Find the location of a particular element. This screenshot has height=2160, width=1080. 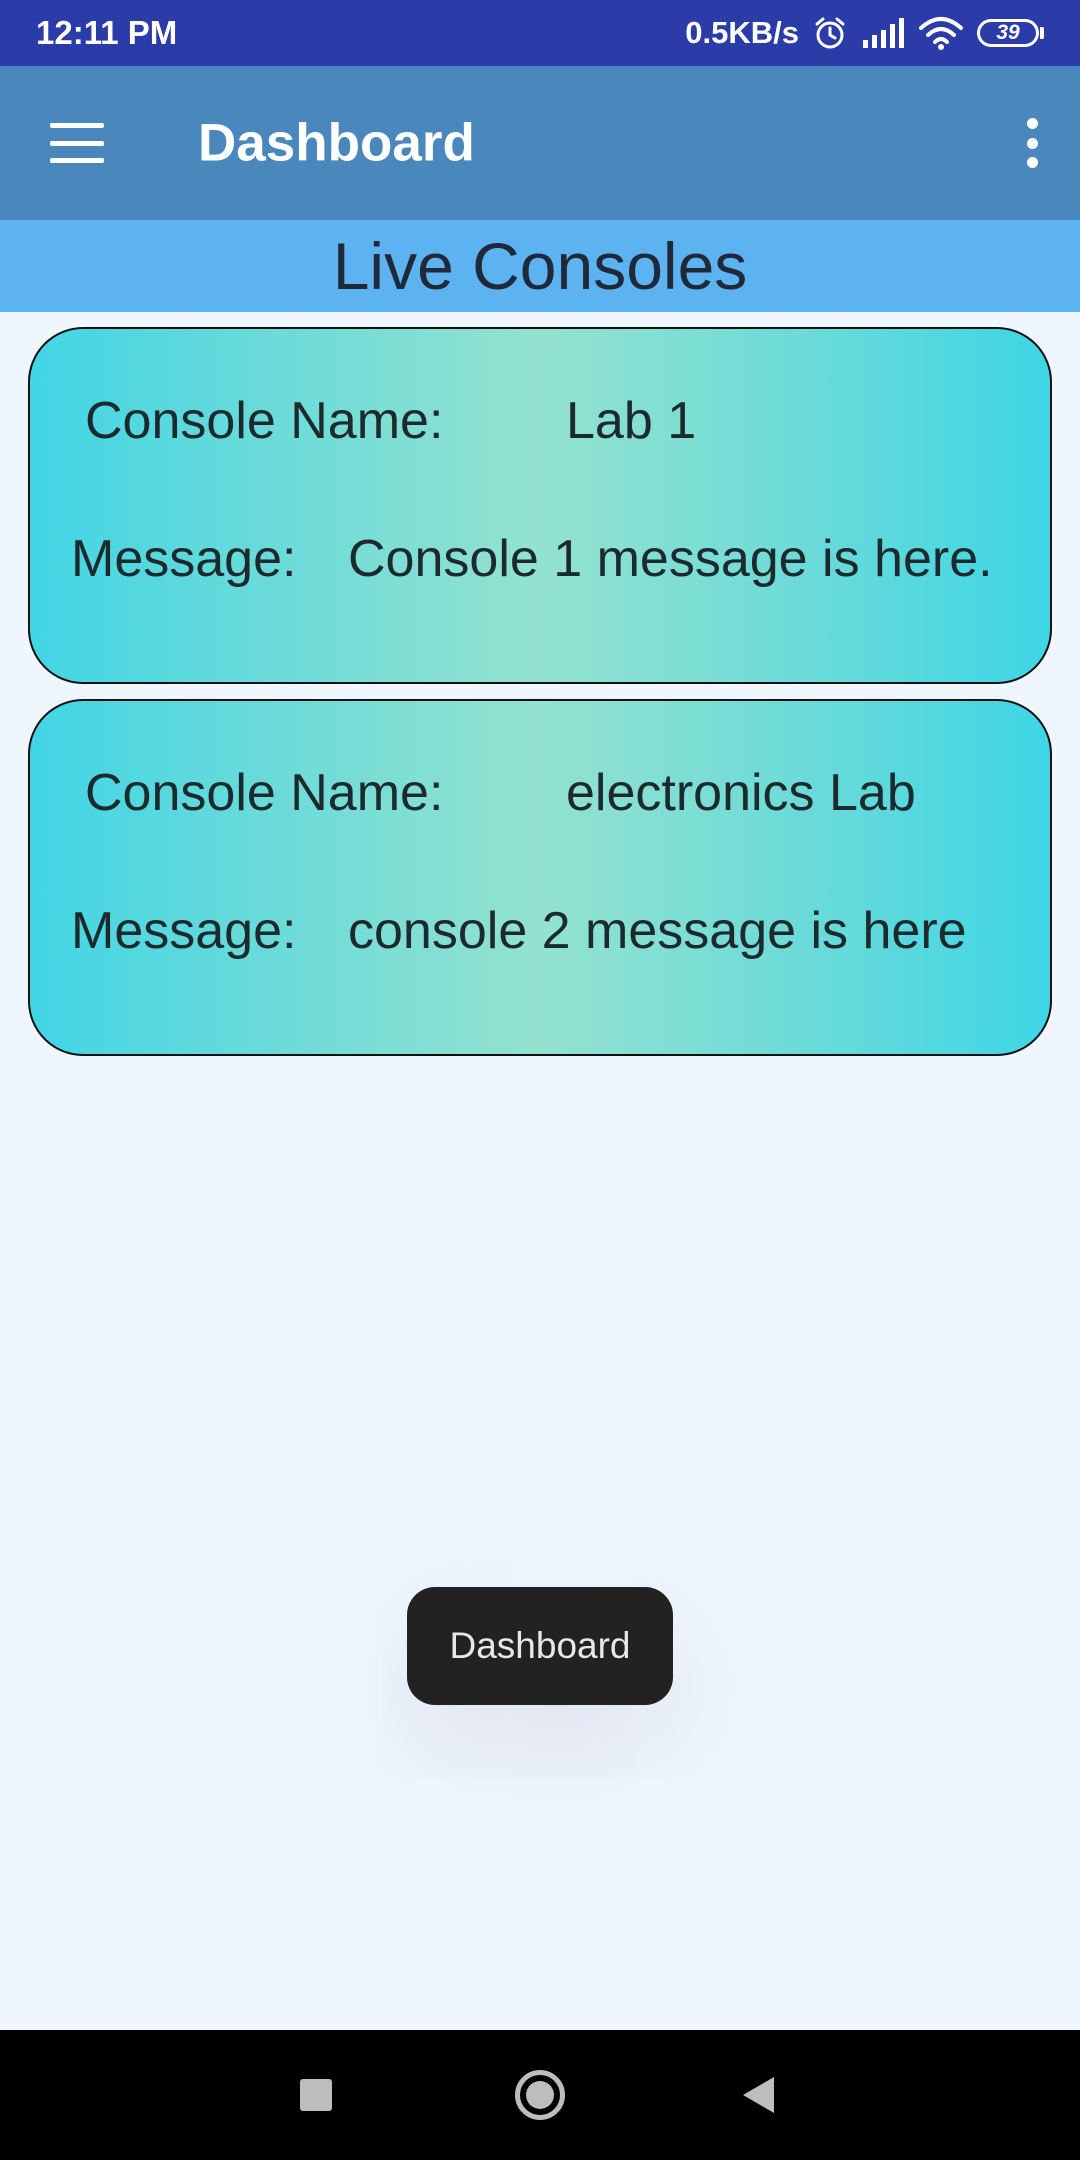

network-speed: 0.5KB/s is located at coordinates (742, 32).